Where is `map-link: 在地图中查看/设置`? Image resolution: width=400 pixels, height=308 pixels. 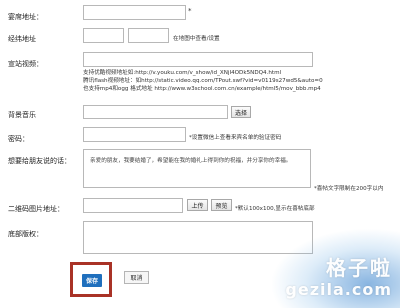 map-link: 在地图中查看/设置 is located at coordinates (196, 38).